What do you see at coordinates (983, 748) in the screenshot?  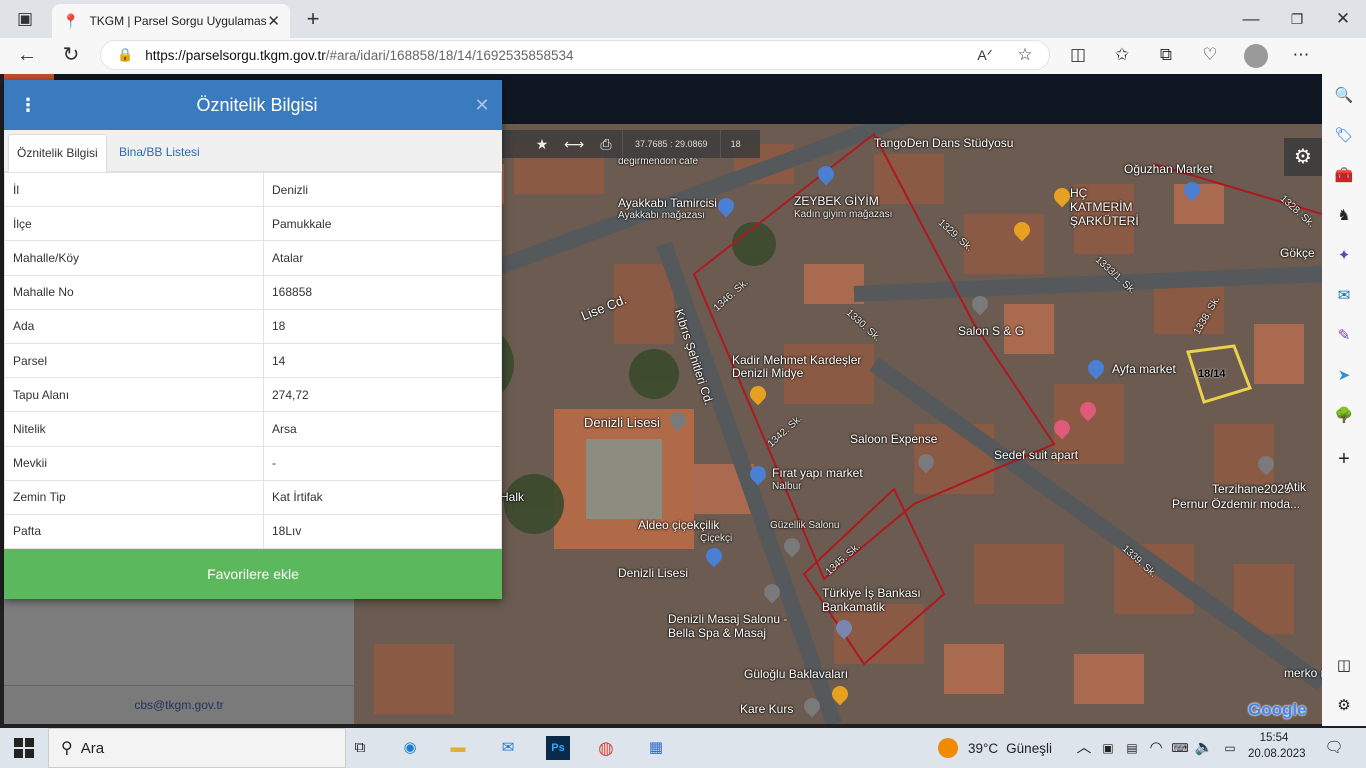 I see `weather-temperature: 39°C` at bounding box center [983, 748].